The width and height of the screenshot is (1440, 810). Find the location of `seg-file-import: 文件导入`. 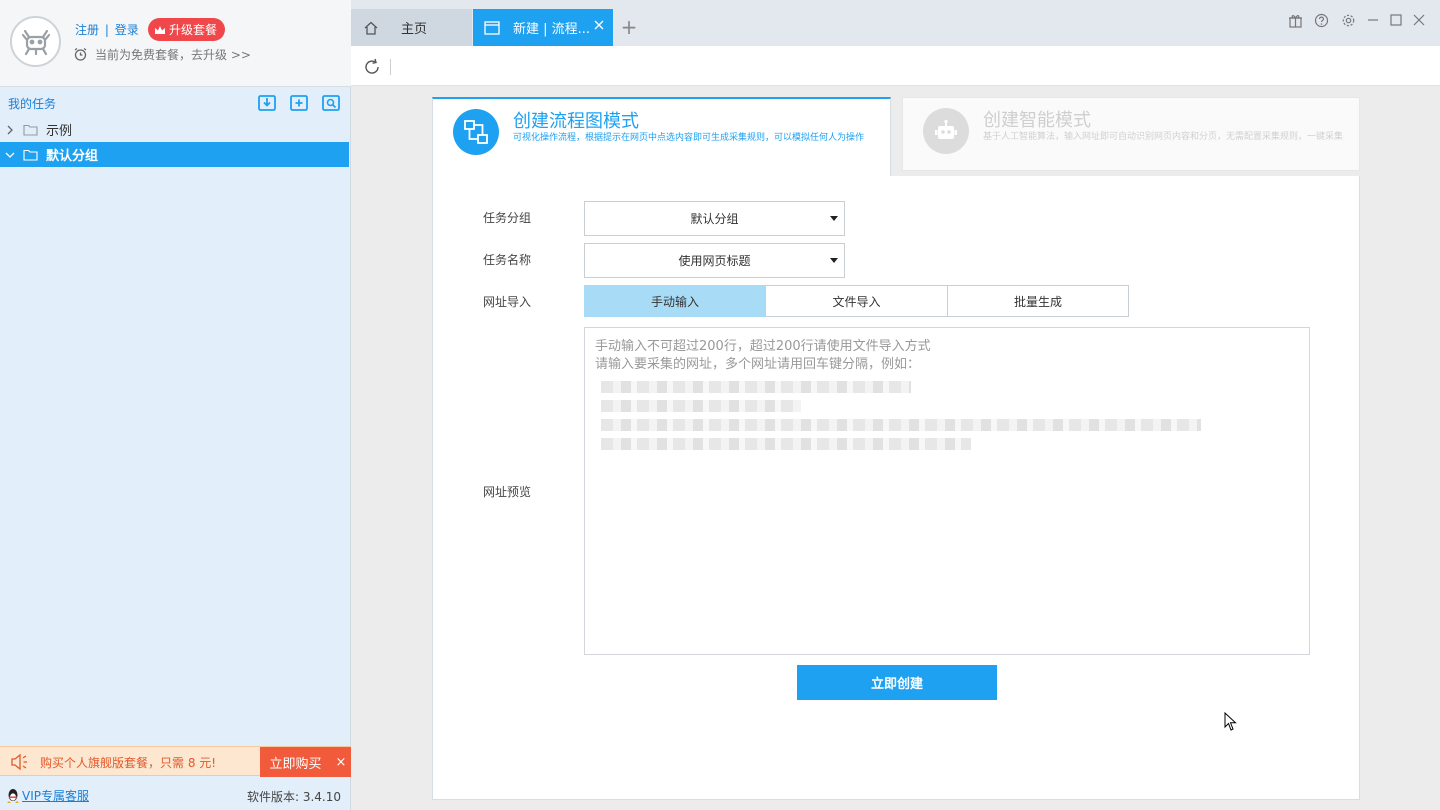

seg-file-import: 文件导入 is located at coordinates (856, 301).